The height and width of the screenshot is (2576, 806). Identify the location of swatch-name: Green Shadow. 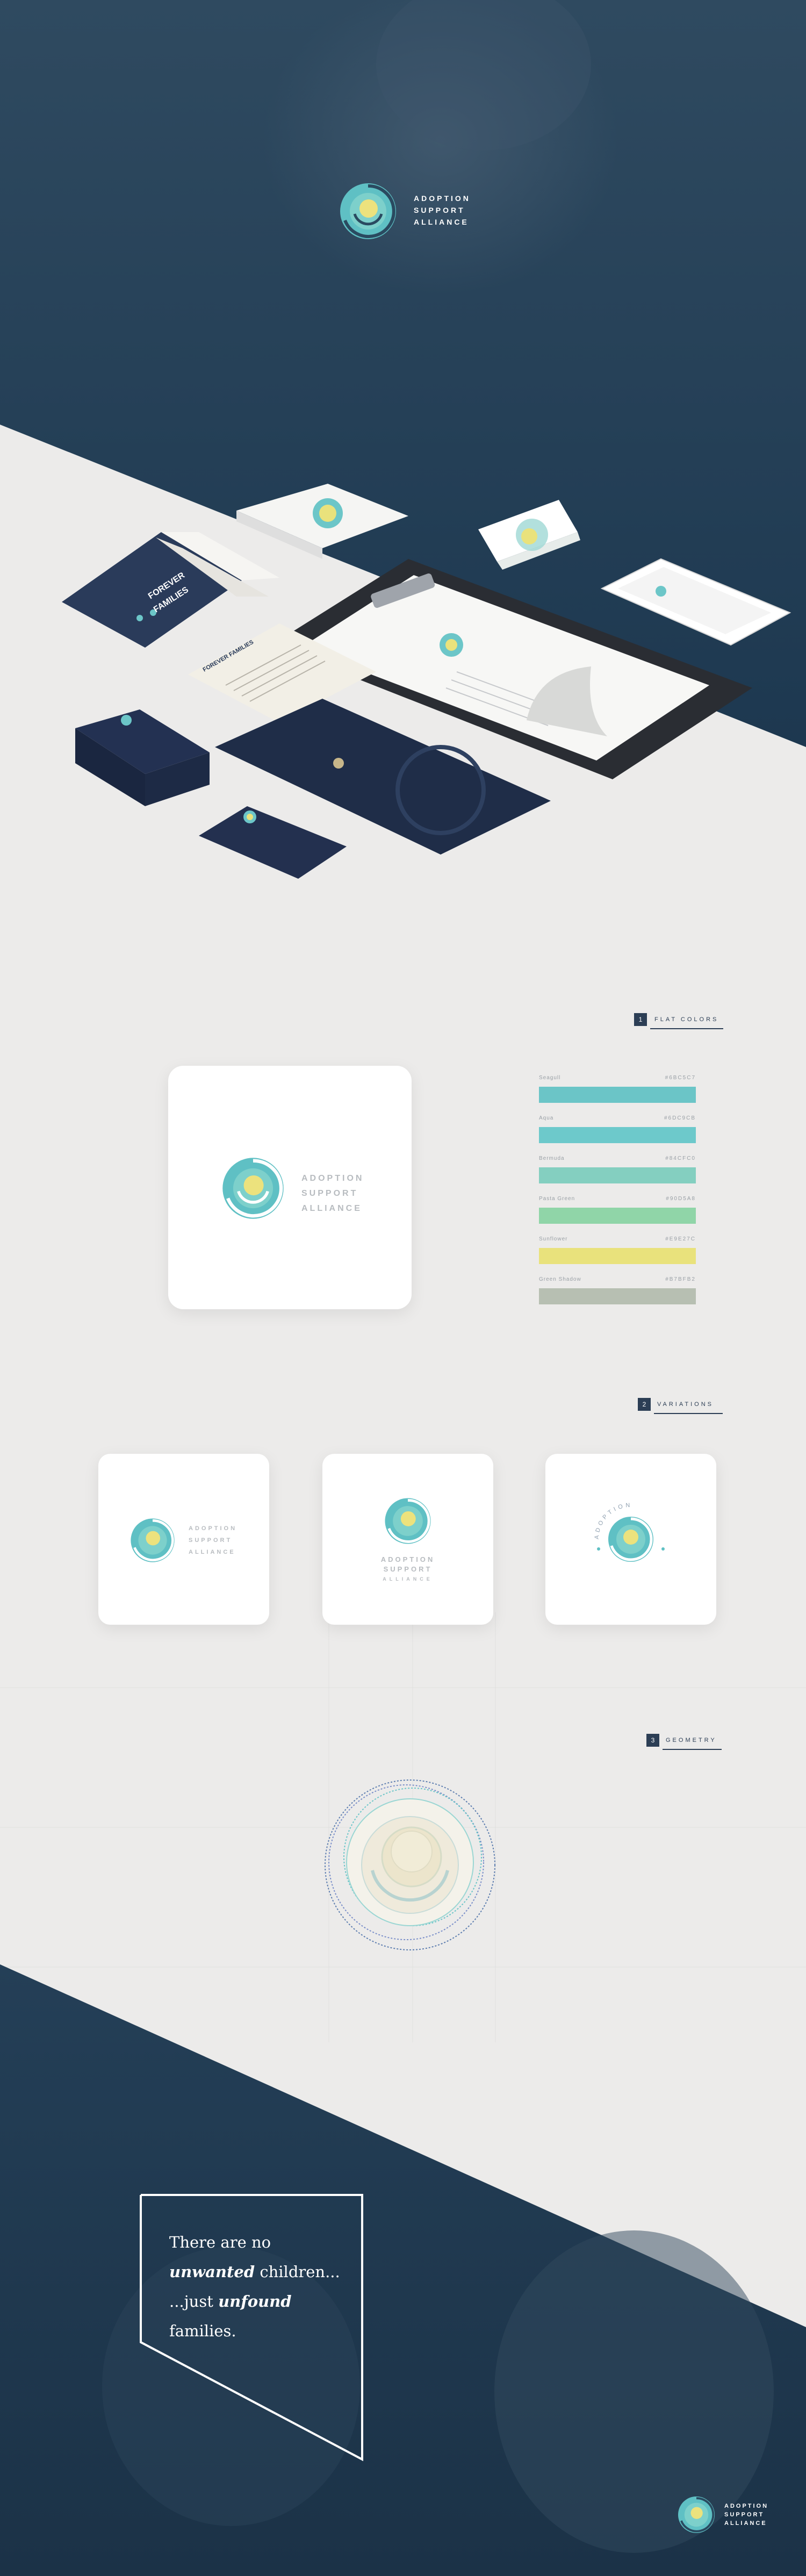
(560, 1279).